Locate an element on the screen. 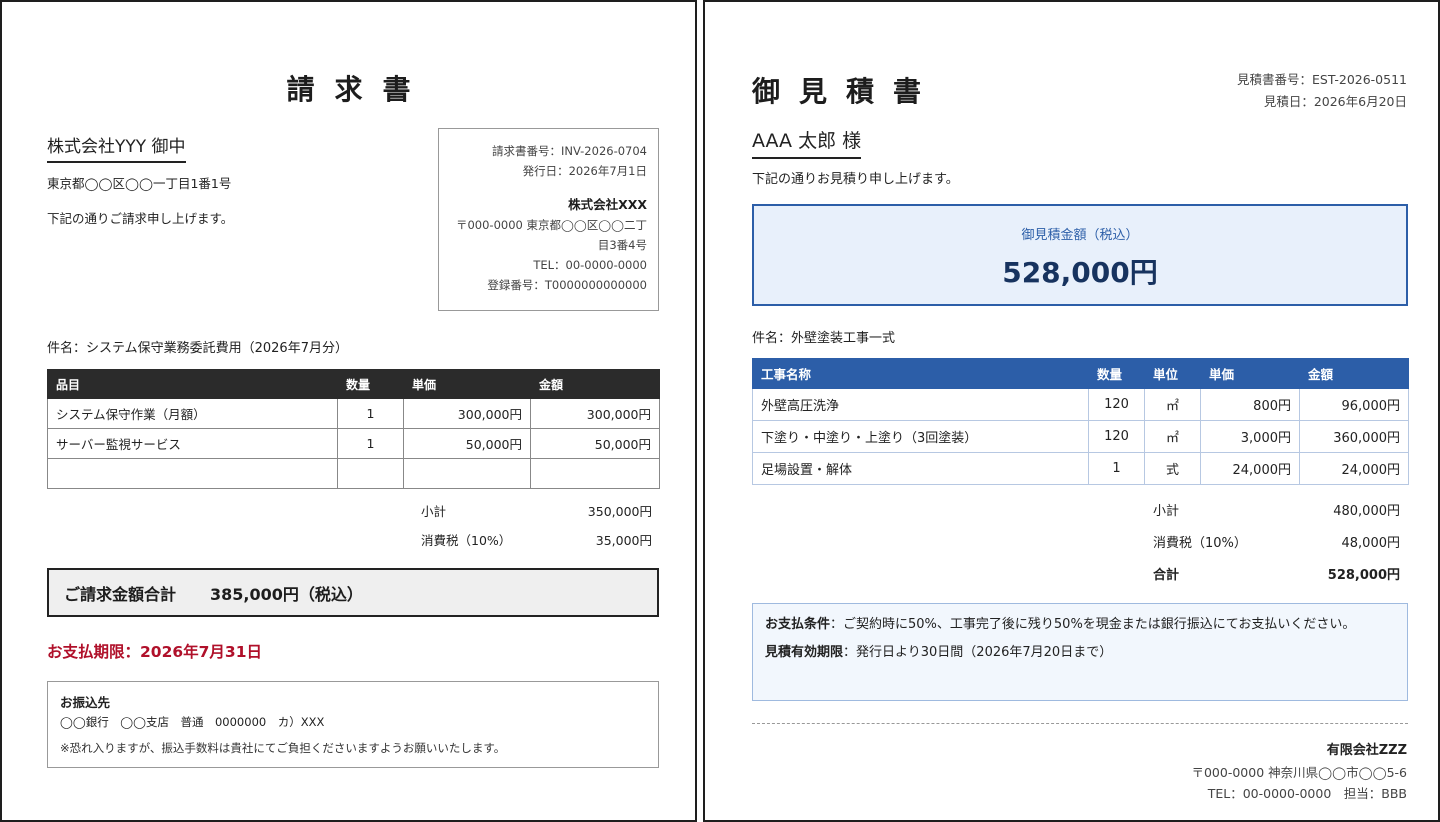 This screenshot has width=1440, height=822. estimate-subtotal-label: 小計 is located at coordinates (1166, 511).